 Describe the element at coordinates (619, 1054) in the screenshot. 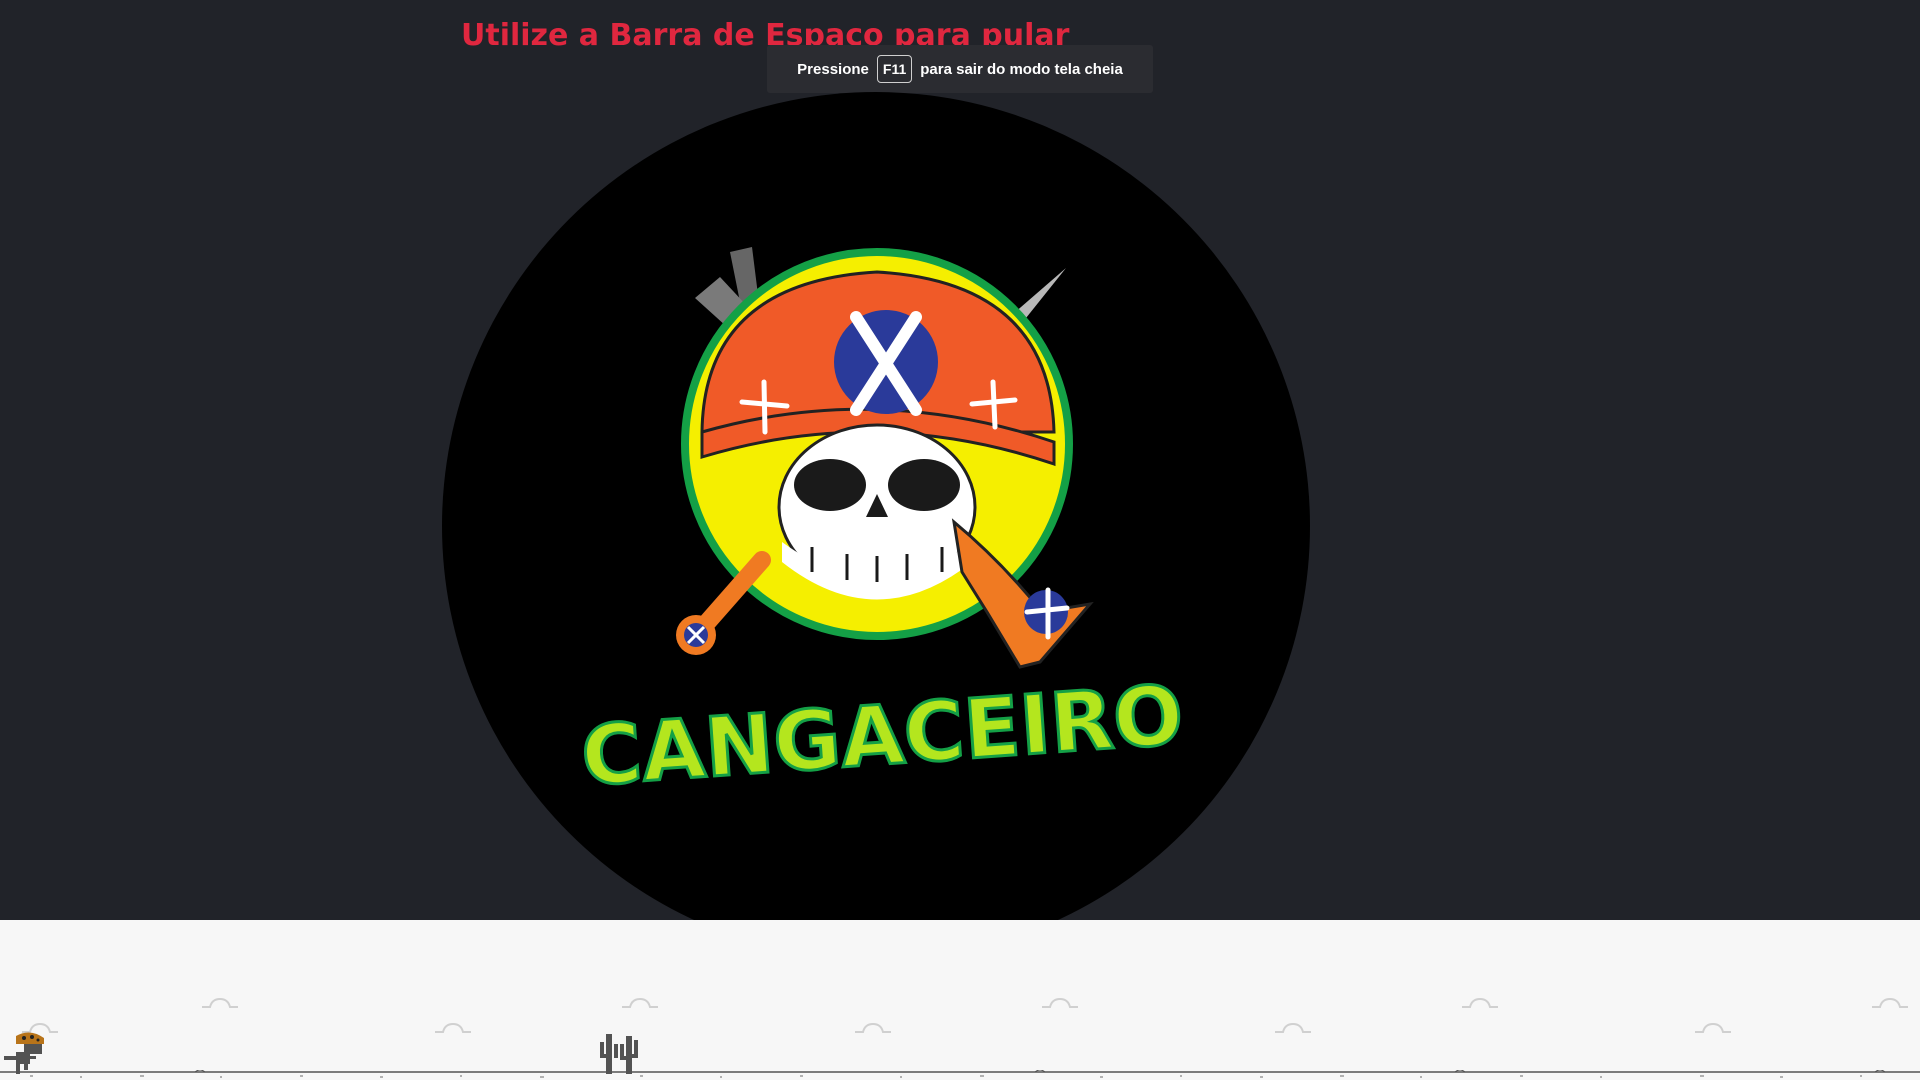

I see `cactus-icon` at that location.